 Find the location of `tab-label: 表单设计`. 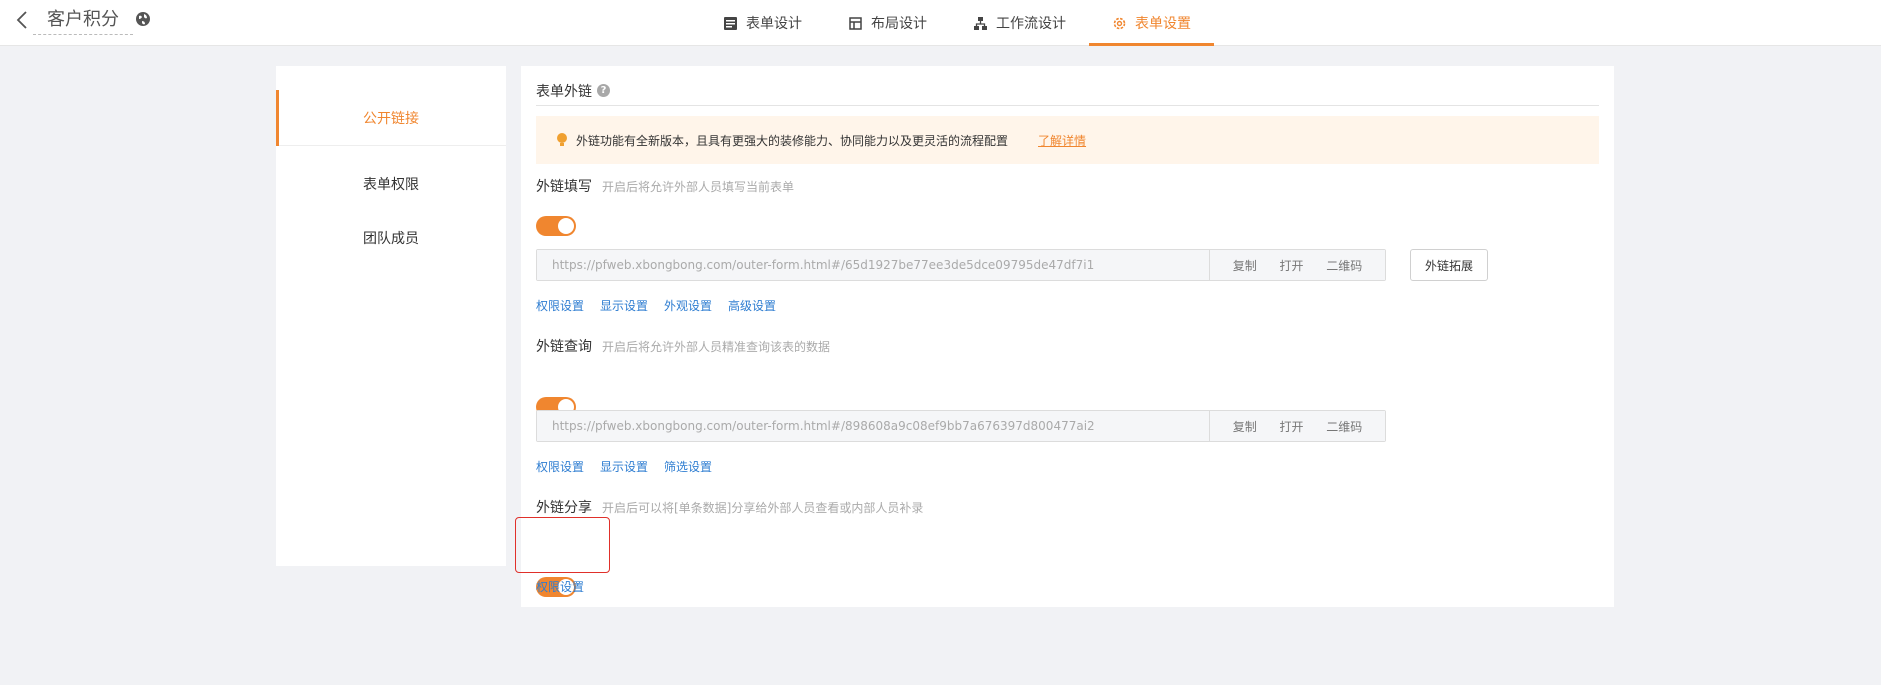

tab-label: 表单设计 is located at coordinates (774, 24).